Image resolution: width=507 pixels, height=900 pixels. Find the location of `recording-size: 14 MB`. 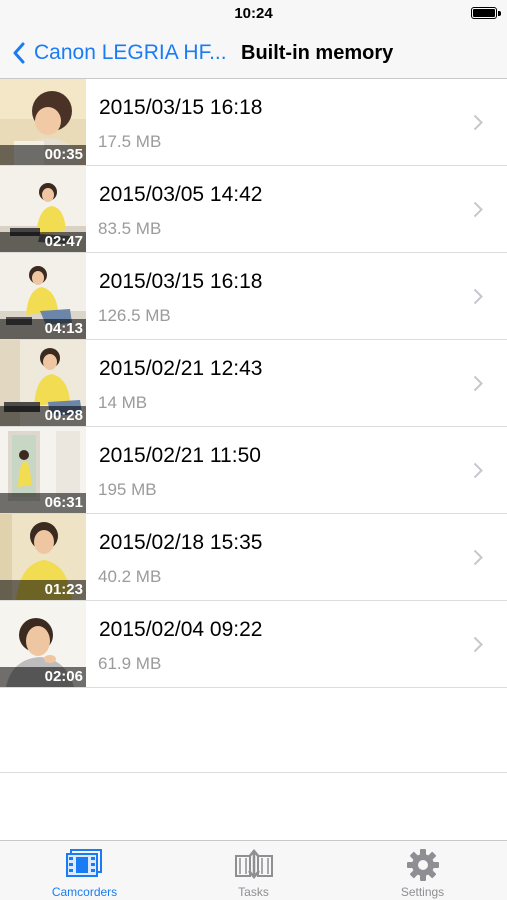

recording-size: 14 MB is located at coordinates (123, 402).